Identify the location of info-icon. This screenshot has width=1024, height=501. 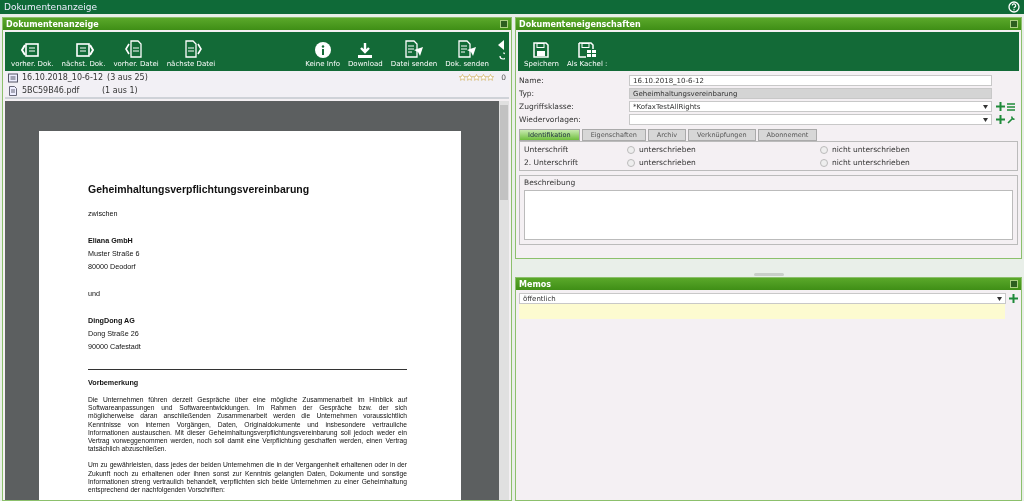
(322, 50).